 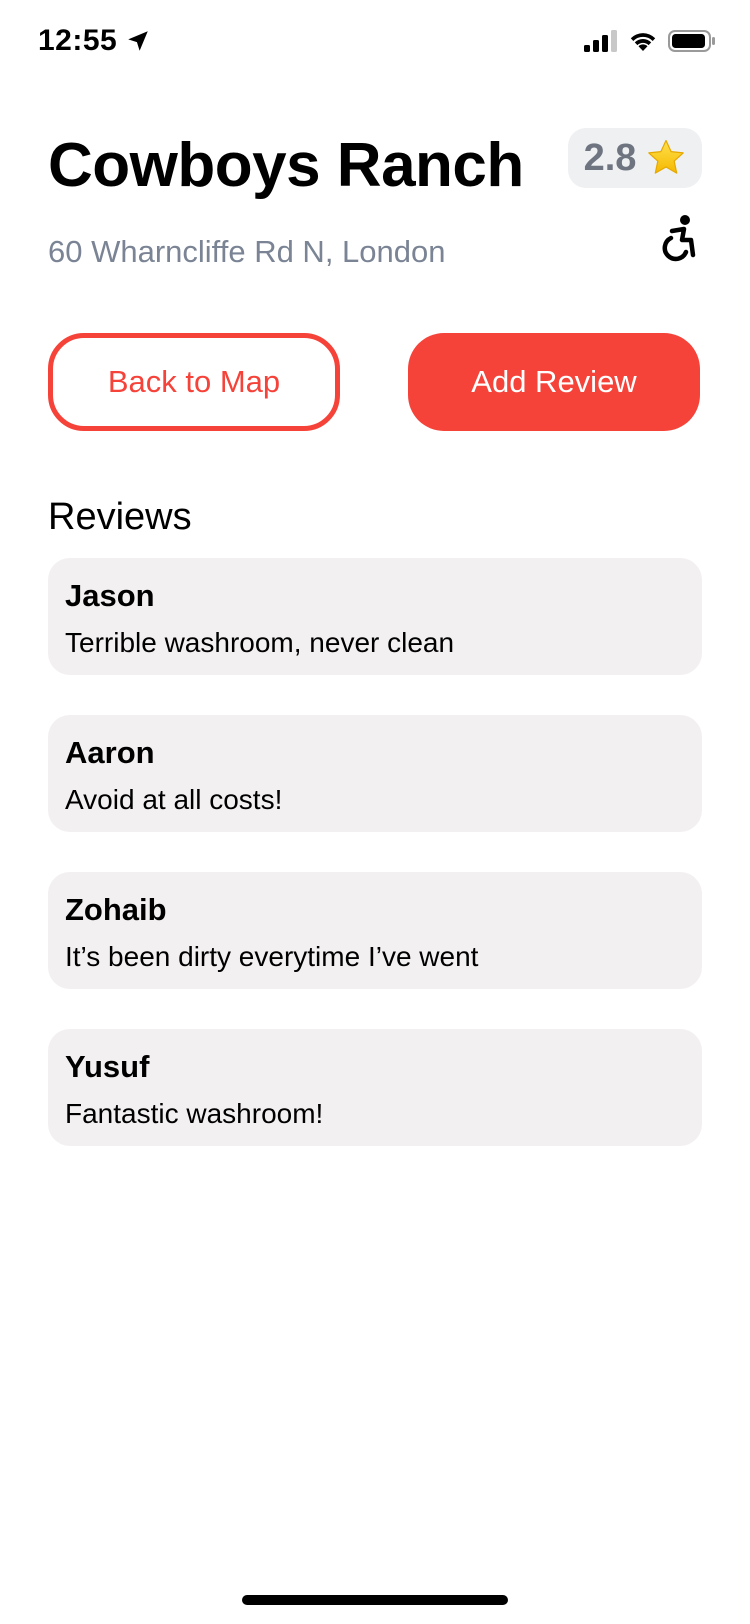 I want to click on add-review-button: Add Review, so click(x=554, y=382).